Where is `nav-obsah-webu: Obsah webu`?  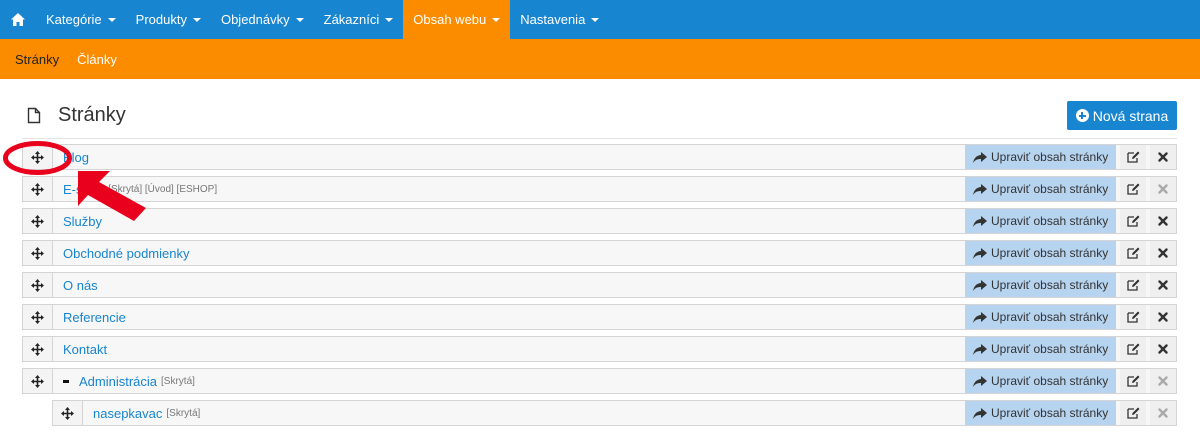 nav-obsah-webu: Obsah webu is located at coordinates (457, 19).